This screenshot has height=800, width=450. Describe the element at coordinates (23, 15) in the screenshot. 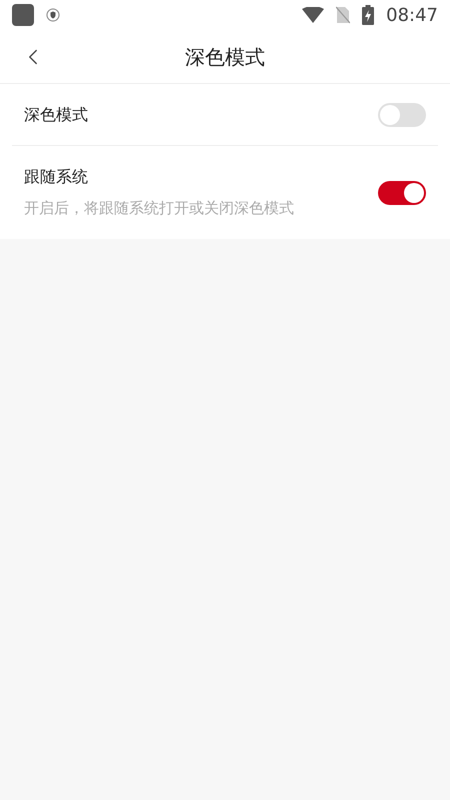

I see `app-icon` at that location.